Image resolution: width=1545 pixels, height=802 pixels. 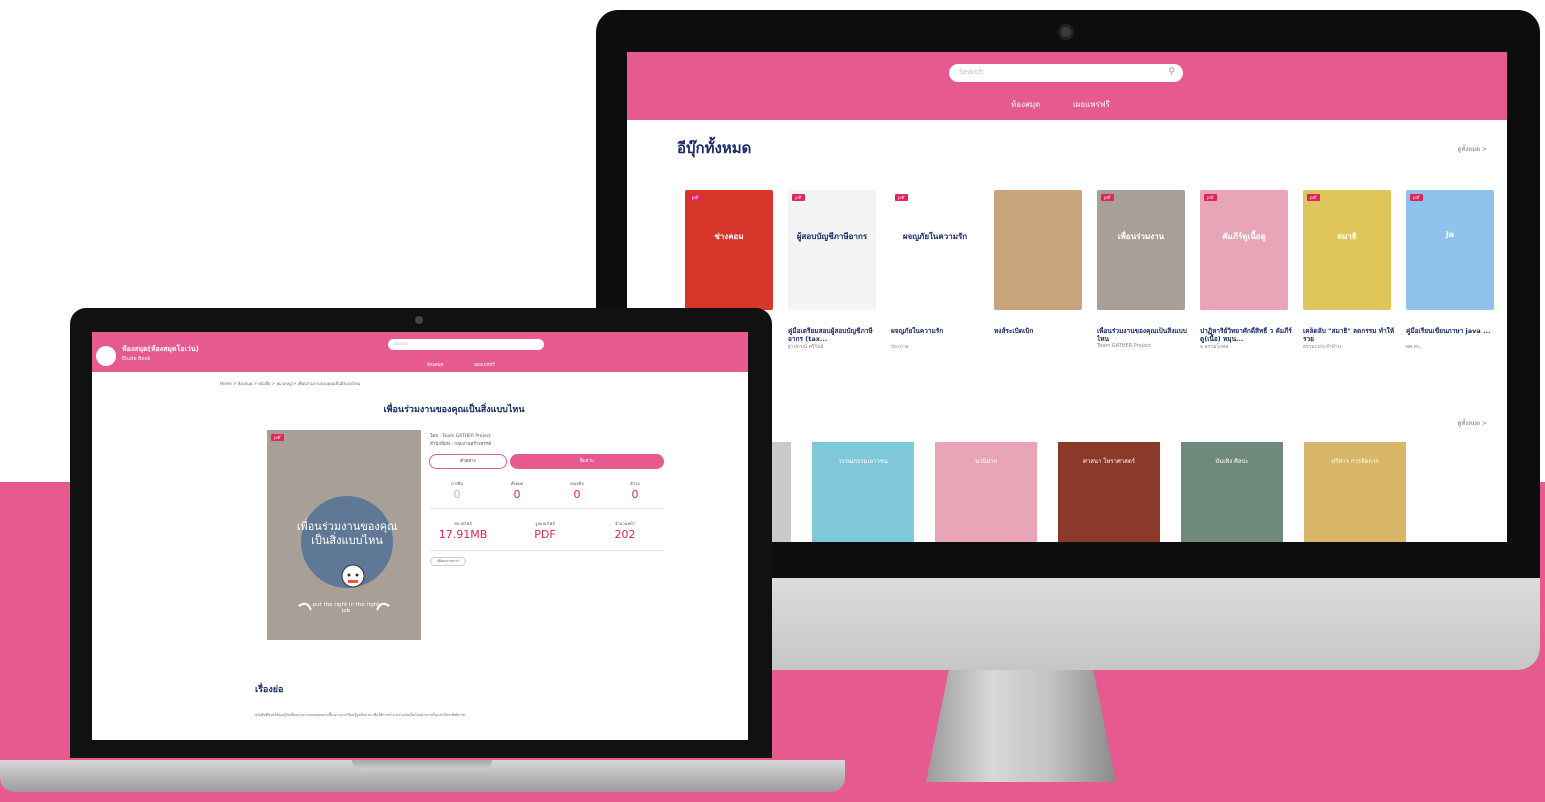 What do you see at coordinates (1066, 73) in the screenshot?
I see `desktop-search-input: Search ⚲` at bounding box center [1066, 73].